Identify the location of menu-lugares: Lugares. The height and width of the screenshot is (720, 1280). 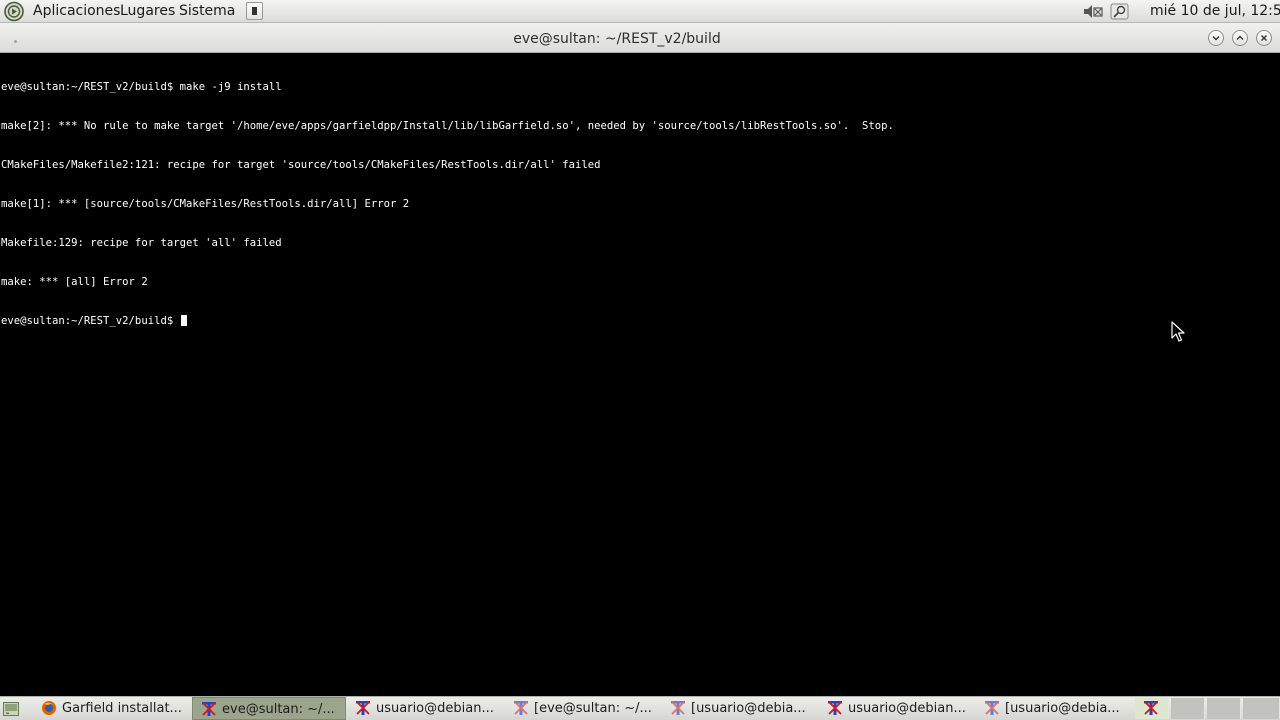
(147, 11).